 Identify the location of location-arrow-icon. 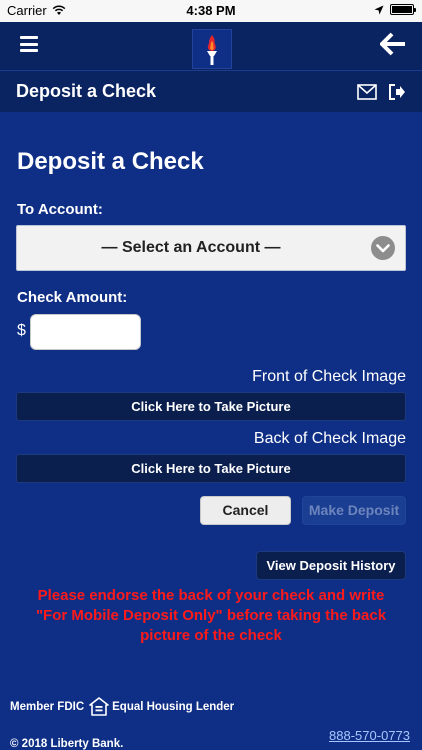
(379, 9).